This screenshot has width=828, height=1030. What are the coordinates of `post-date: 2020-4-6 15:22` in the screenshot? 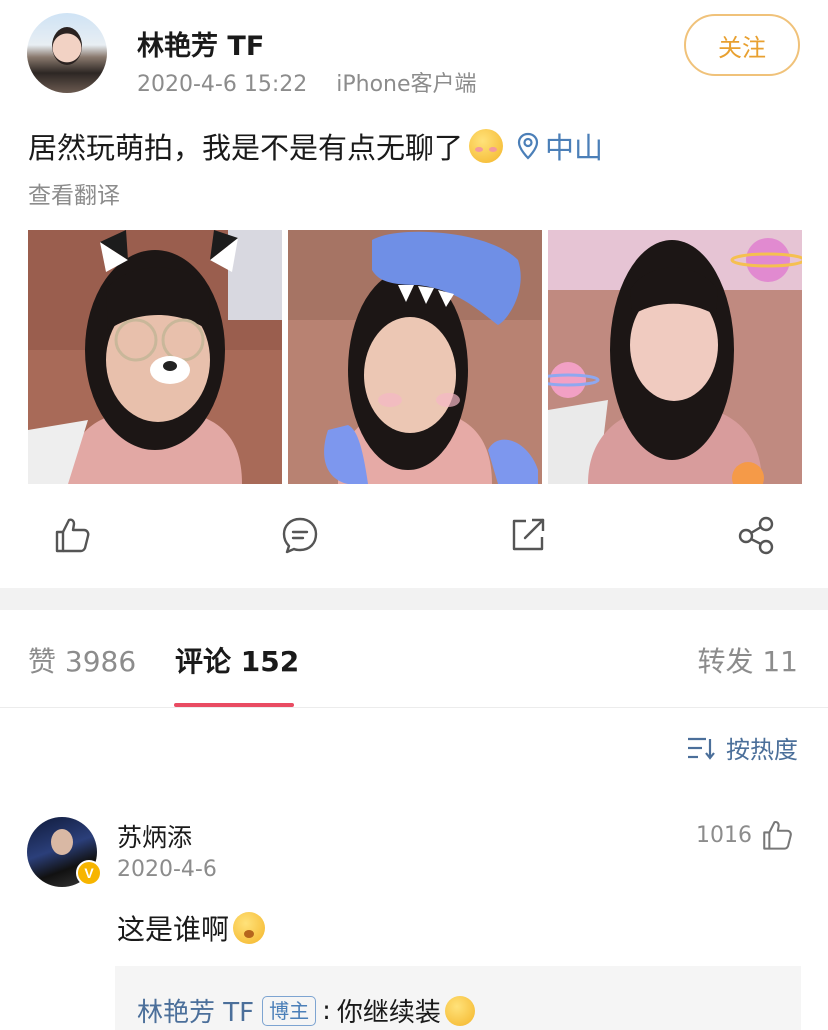 It's located at (222, 84).